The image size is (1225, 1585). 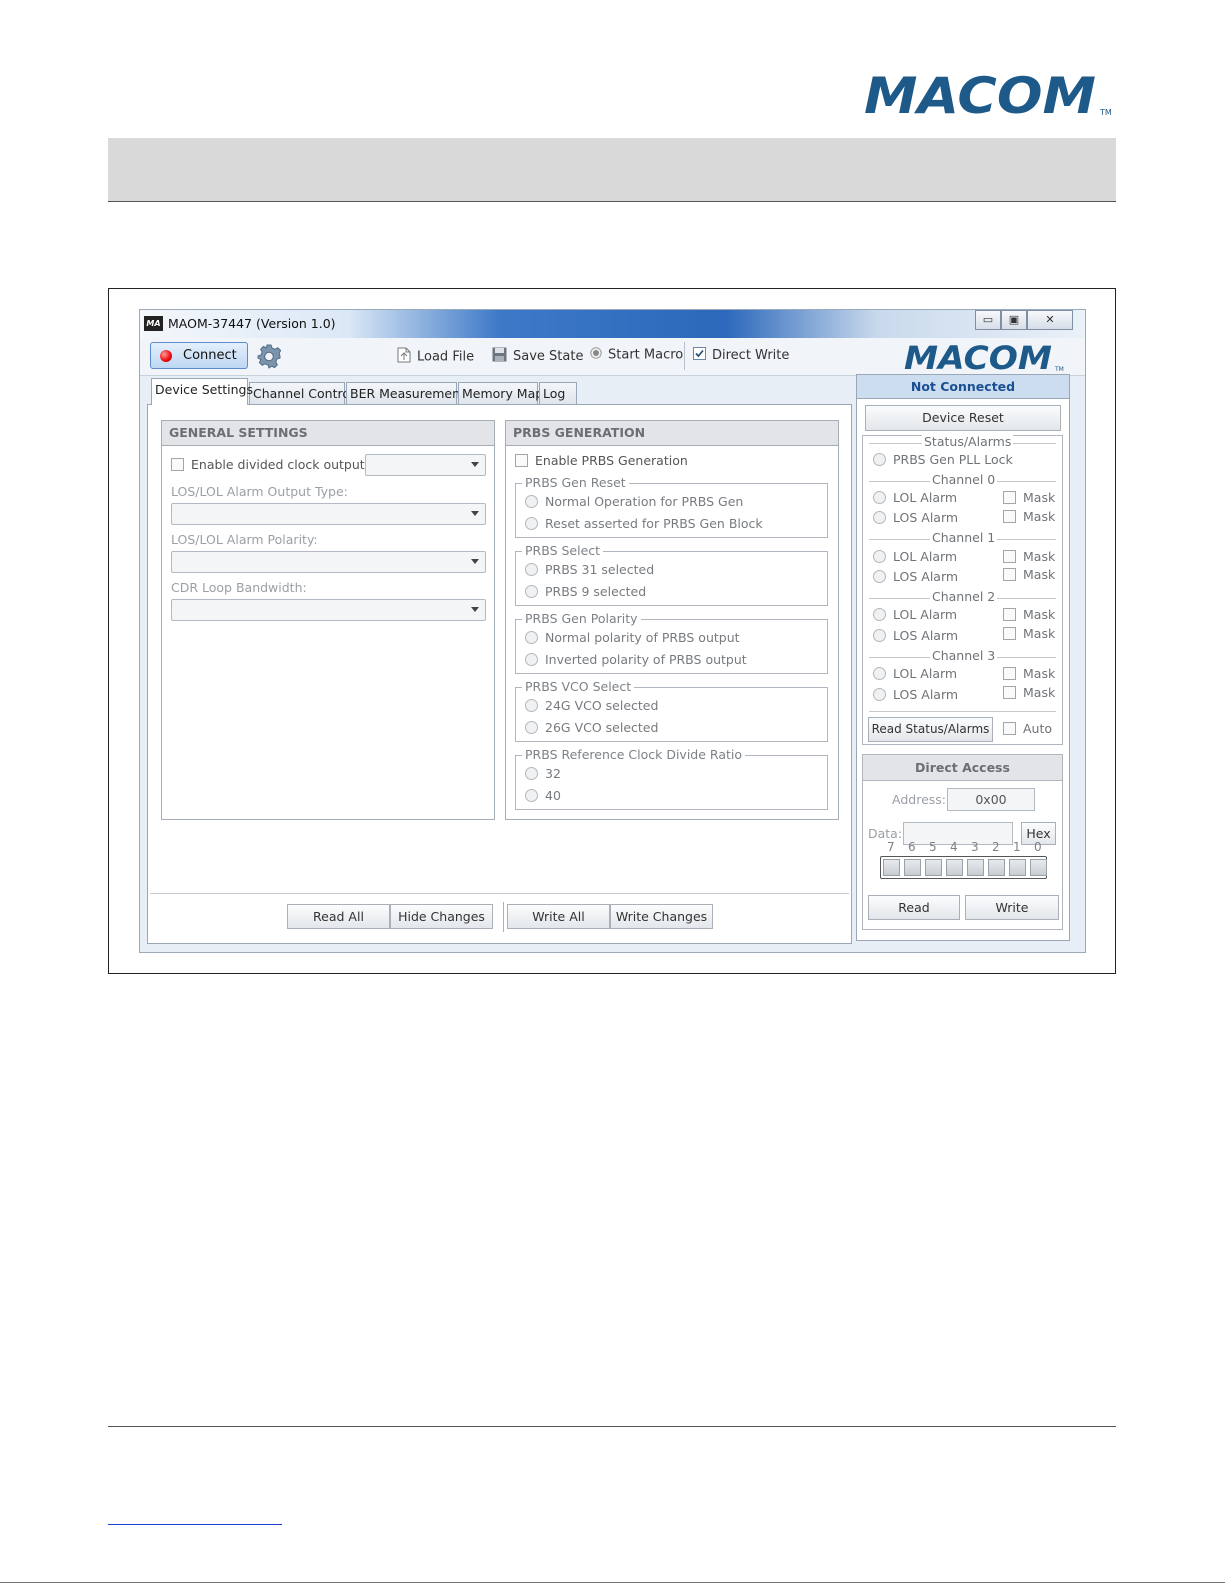 I want to click on radio-option: 40, so click(x=543, y=795).